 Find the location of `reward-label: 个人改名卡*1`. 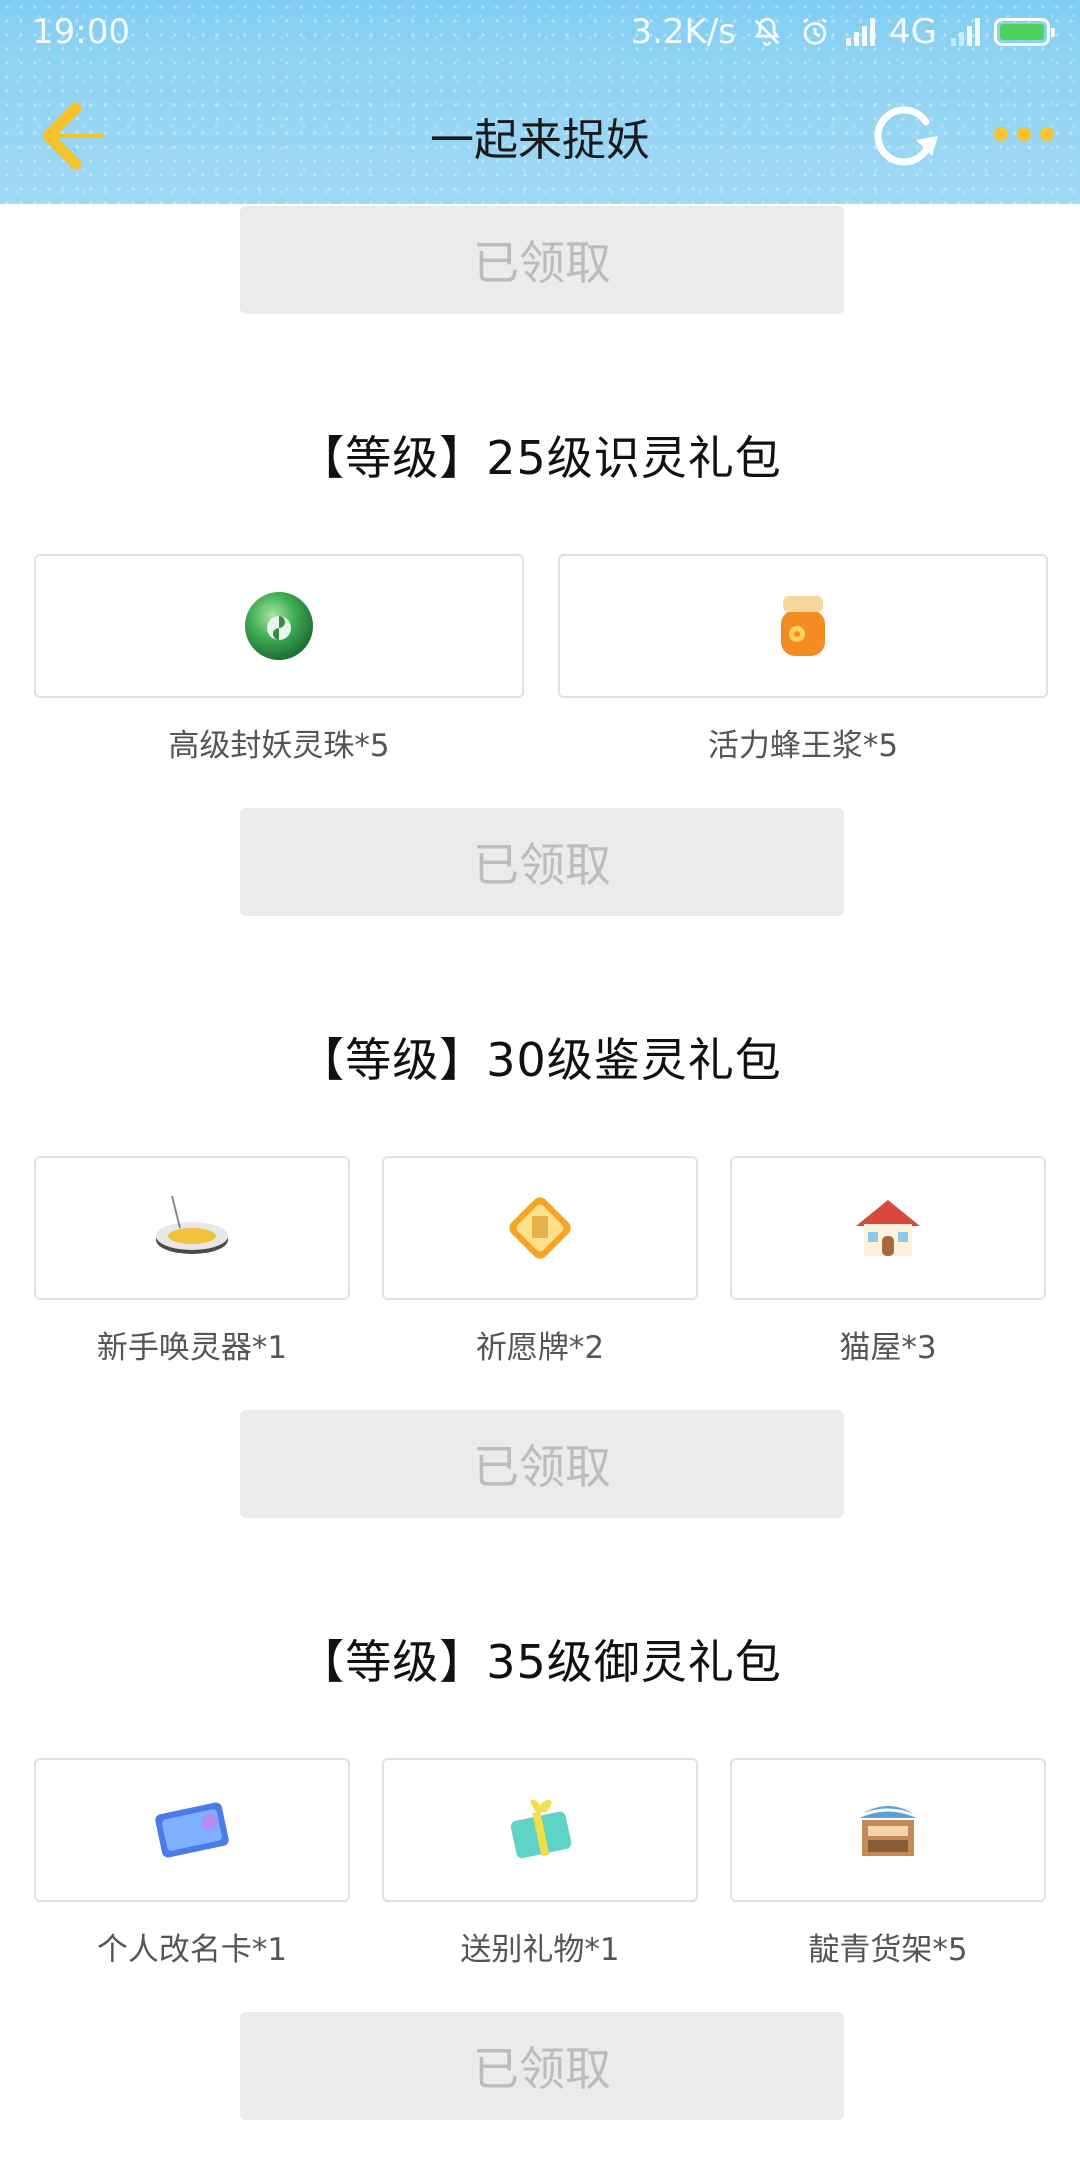

reward-label: 个人改名卡*1 is located at coordinates (192, 1950).